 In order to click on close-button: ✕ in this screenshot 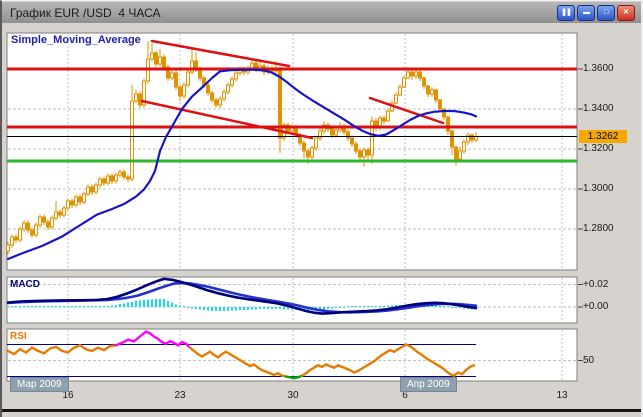, I will do `click(626, 13)`.